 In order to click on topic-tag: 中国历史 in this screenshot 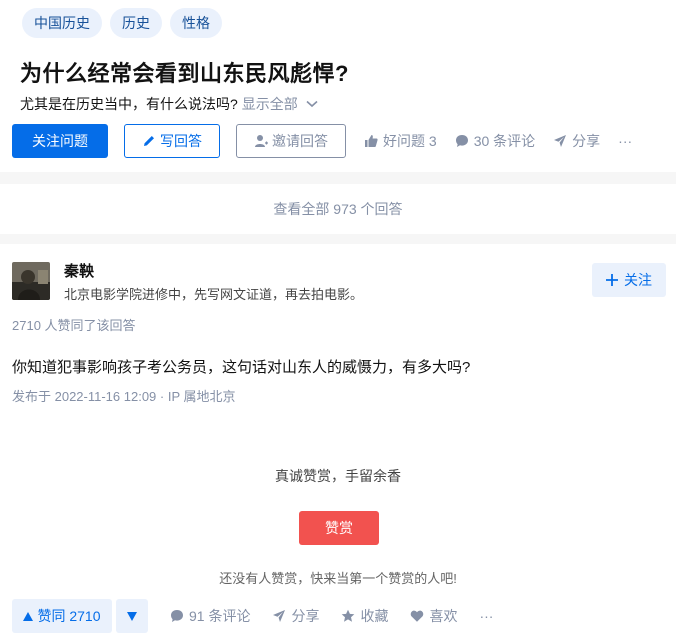, I will do `click(62, 23)`.